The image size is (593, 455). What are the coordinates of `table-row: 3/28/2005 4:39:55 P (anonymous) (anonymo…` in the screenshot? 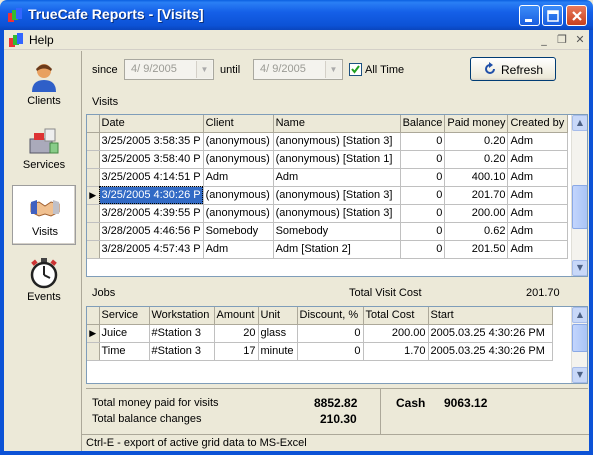 It's located at (328, 213).